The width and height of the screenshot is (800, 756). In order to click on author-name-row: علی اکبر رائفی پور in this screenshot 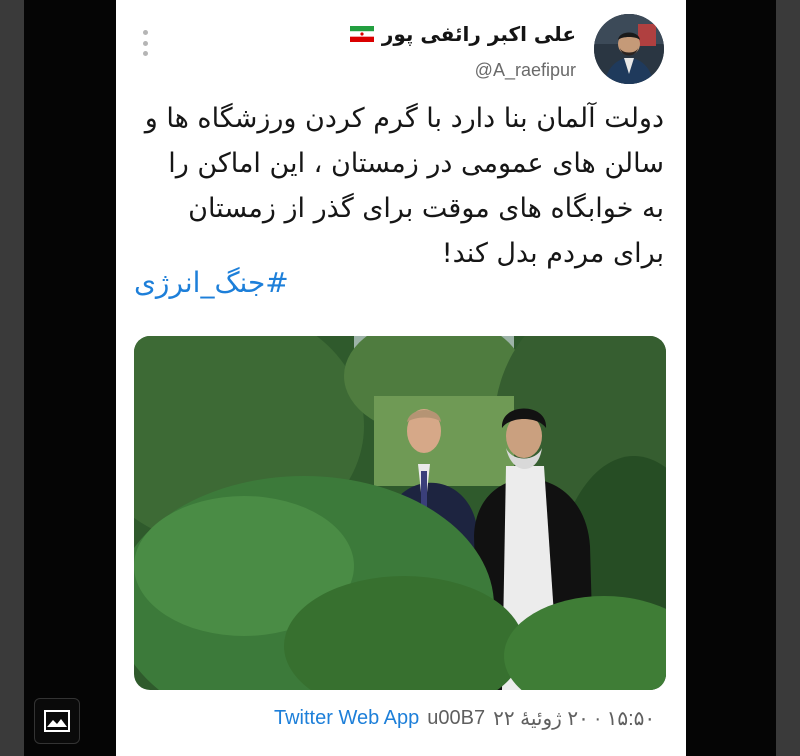, I will do `click(462, 34)`.